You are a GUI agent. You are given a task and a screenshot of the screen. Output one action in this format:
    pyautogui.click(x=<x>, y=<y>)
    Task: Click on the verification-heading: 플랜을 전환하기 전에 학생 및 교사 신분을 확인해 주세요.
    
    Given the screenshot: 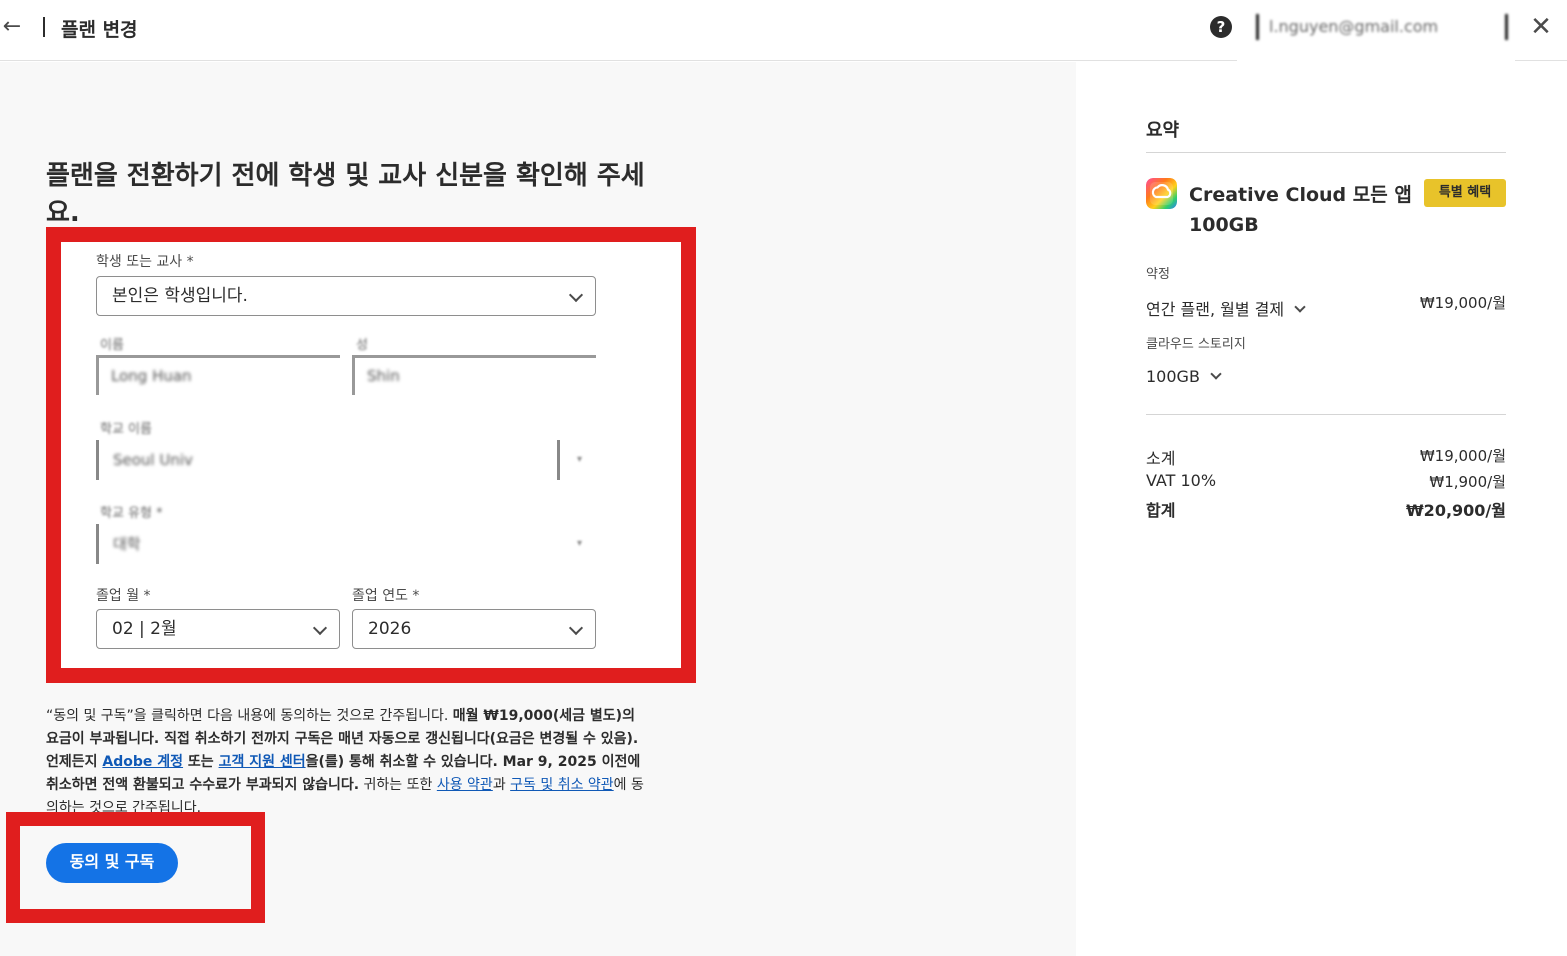 What is the action you would take?
    pyautogui.click(x=345, y=194)
    